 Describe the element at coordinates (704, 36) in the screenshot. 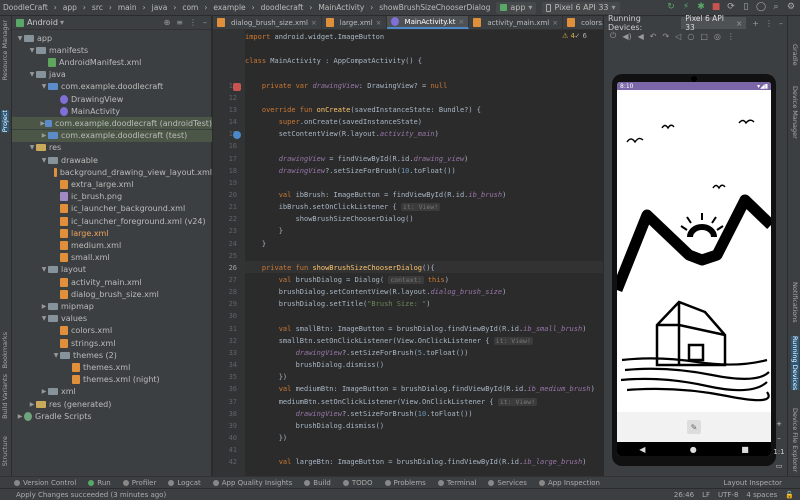

I see `overview-icon: □` at that location.